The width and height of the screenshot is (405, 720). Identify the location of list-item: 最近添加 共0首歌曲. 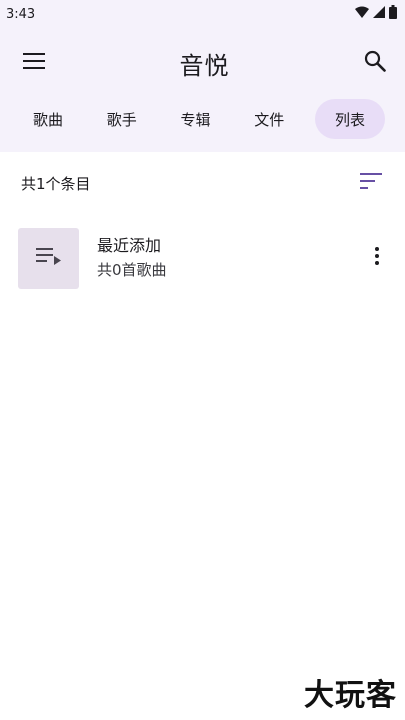
(202, 258).